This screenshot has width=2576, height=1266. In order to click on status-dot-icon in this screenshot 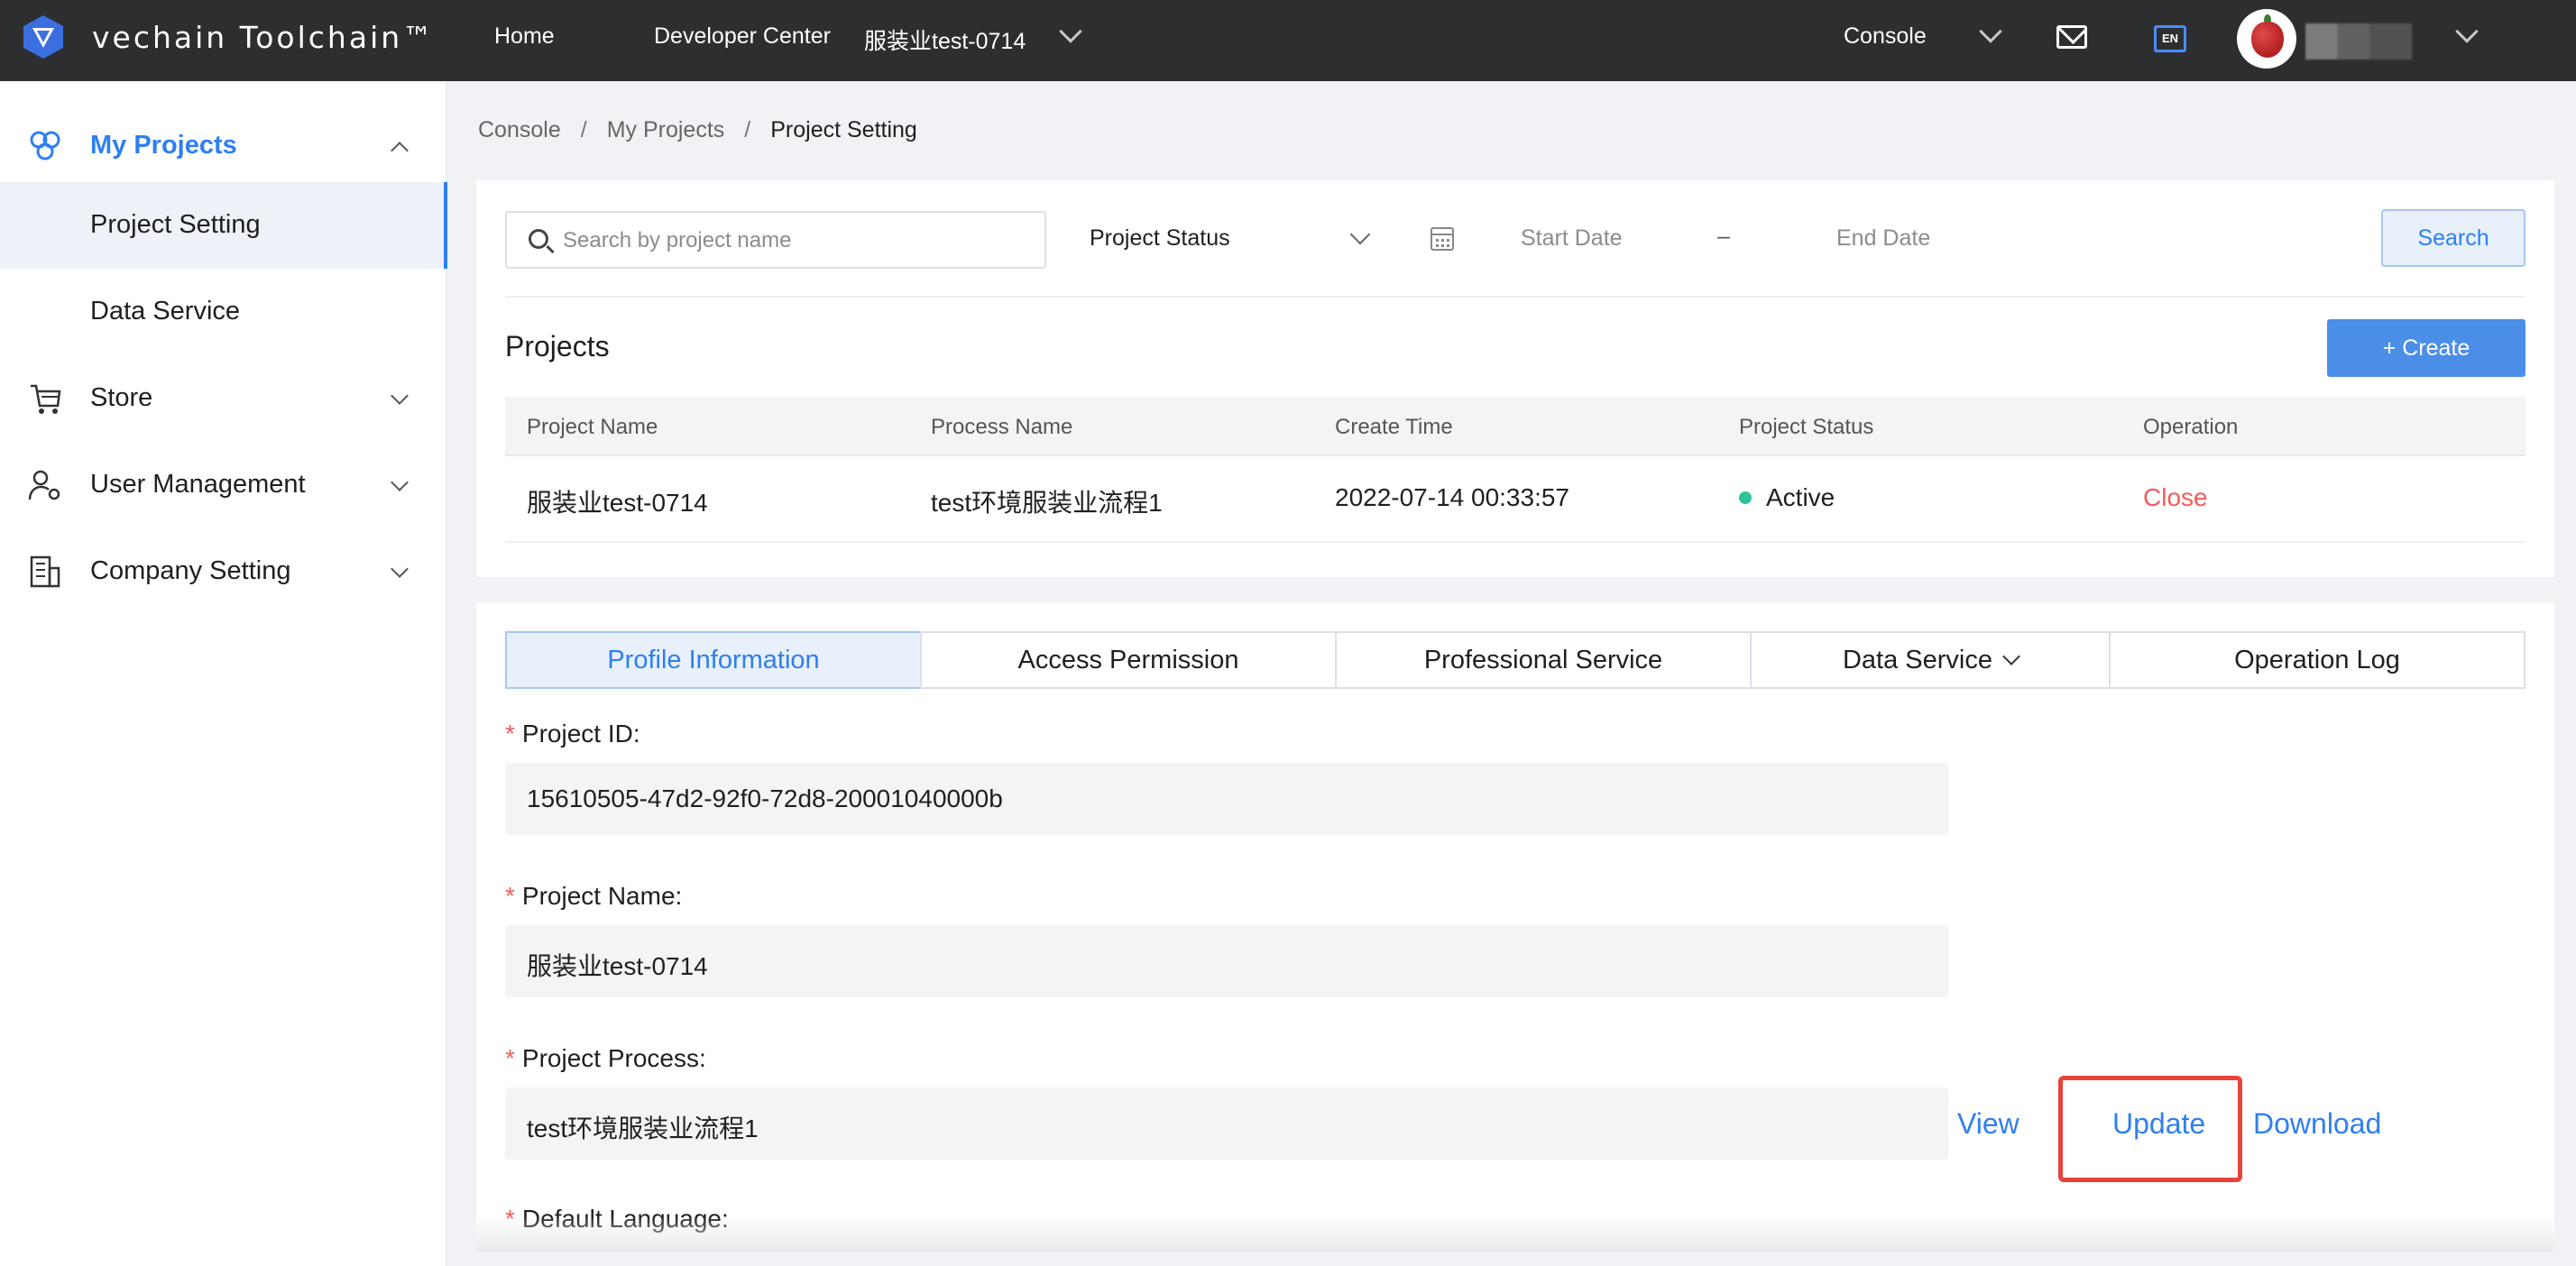, I will do `click(1745, 497)`.